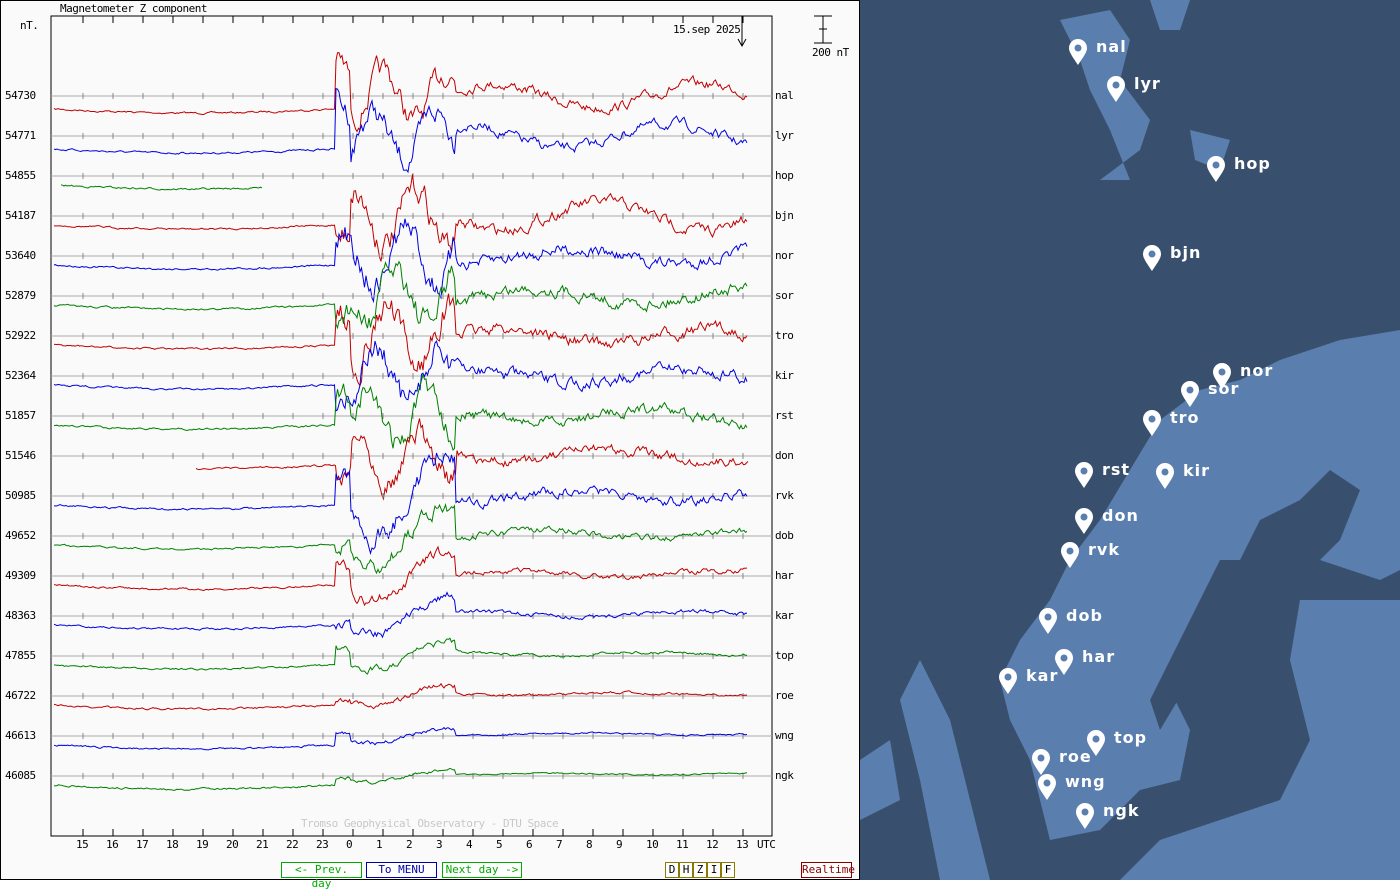 This screenshot has width=1400, height=891. What do you see at coordinates (728, 870) in the screenshot?
I see `component-f-button: F` at bounding box center [728, 870].